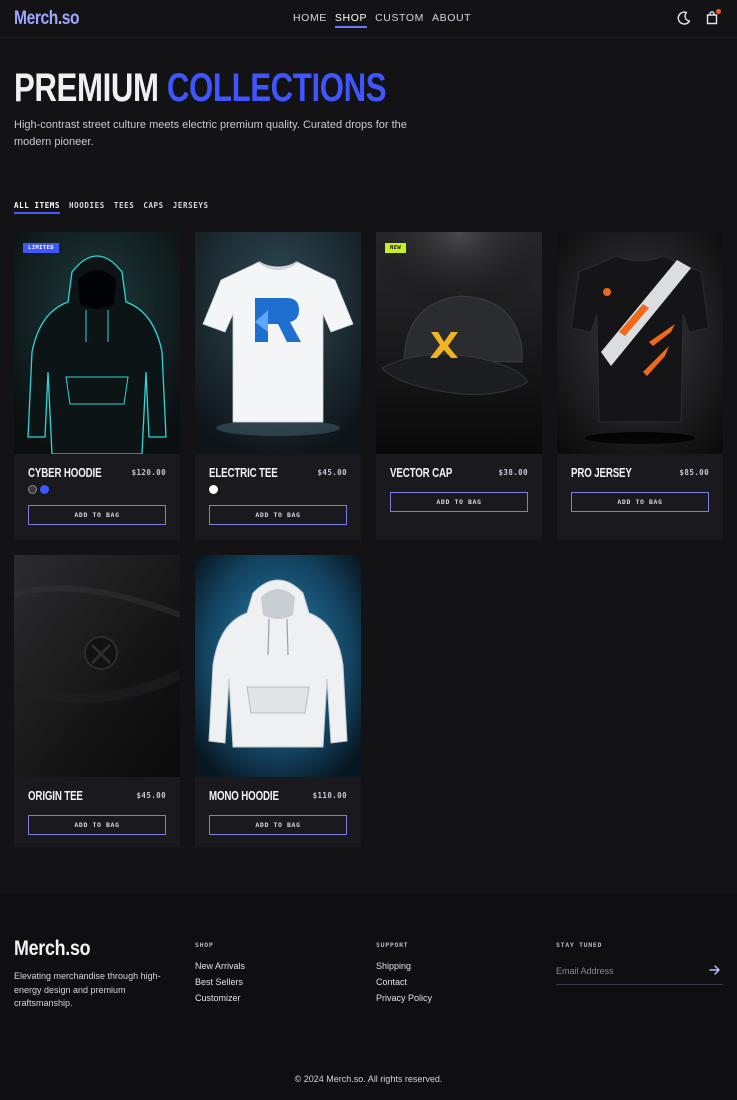 This screenshot has width=737, height=1100. Describe the element at coordinates (111, 207) in the screenshot. I see `category-filter-tabs: ALL ITEMS HOODIES TEES CAPS JERSEYS` at that location.